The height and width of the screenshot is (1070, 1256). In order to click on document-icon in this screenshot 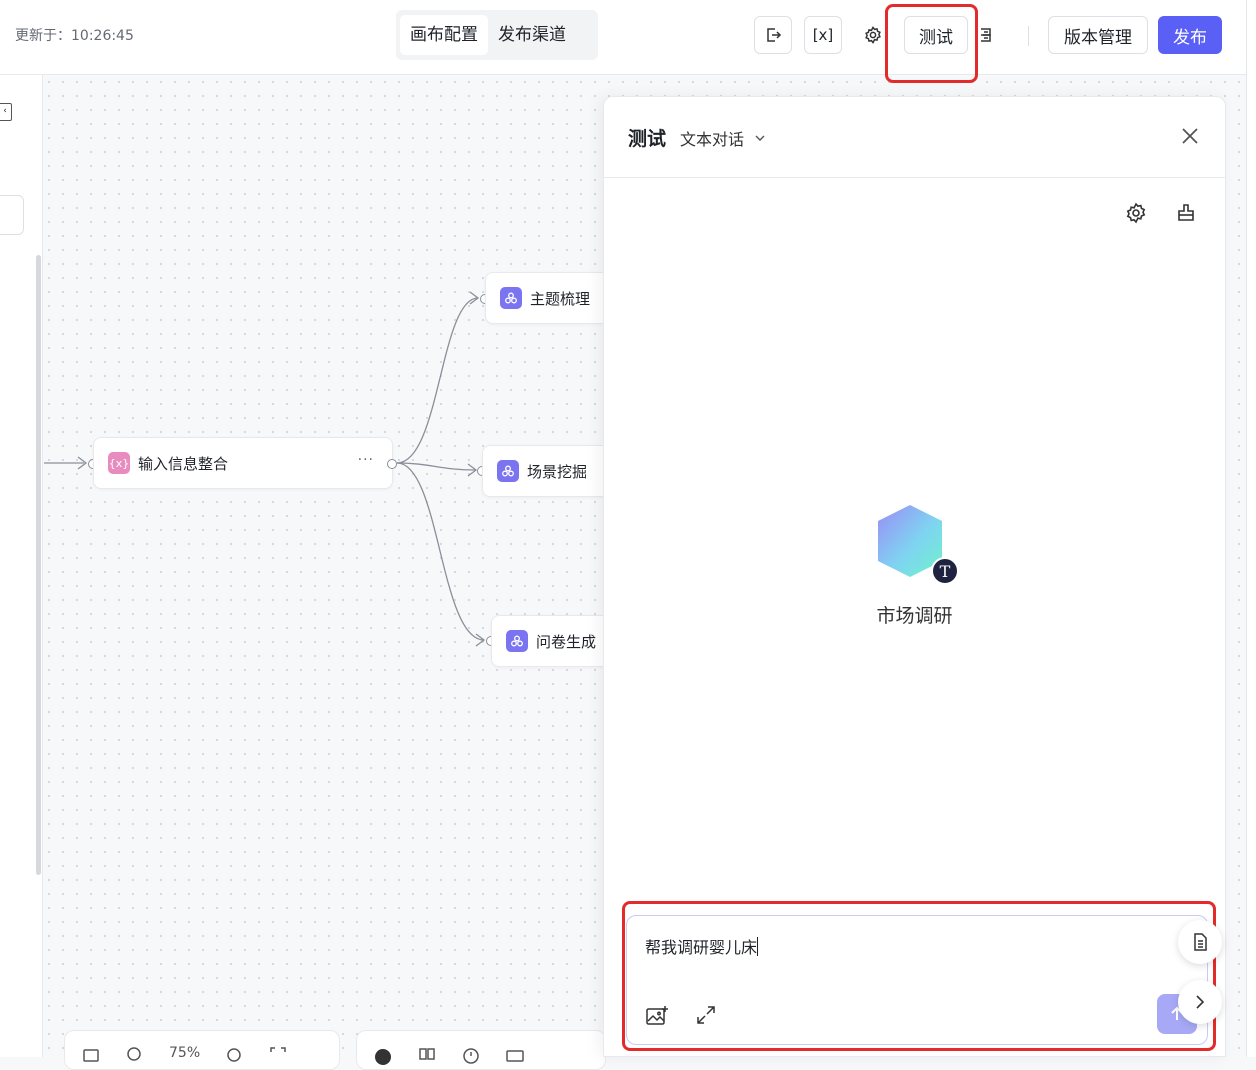, I will do `click(1200, 942)`.